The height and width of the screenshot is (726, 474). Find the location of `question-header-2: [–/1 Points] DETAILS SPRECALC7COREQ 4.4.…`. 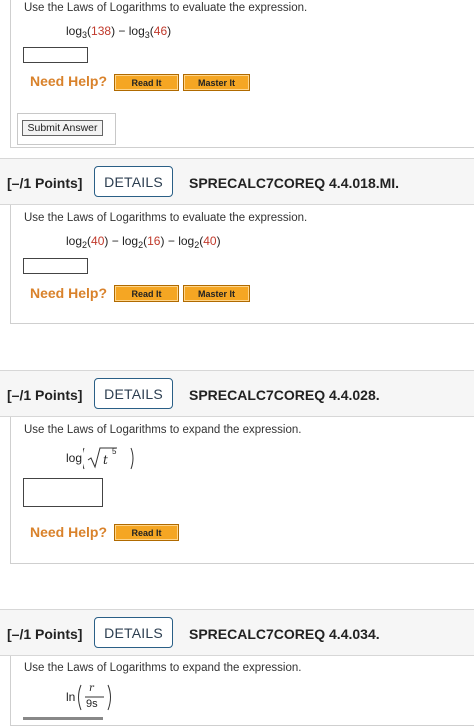

question-header-2: [–/1 Points] DETAILS SPRECALC7COREQ 4.4.… is located at coordinates (237, 181).